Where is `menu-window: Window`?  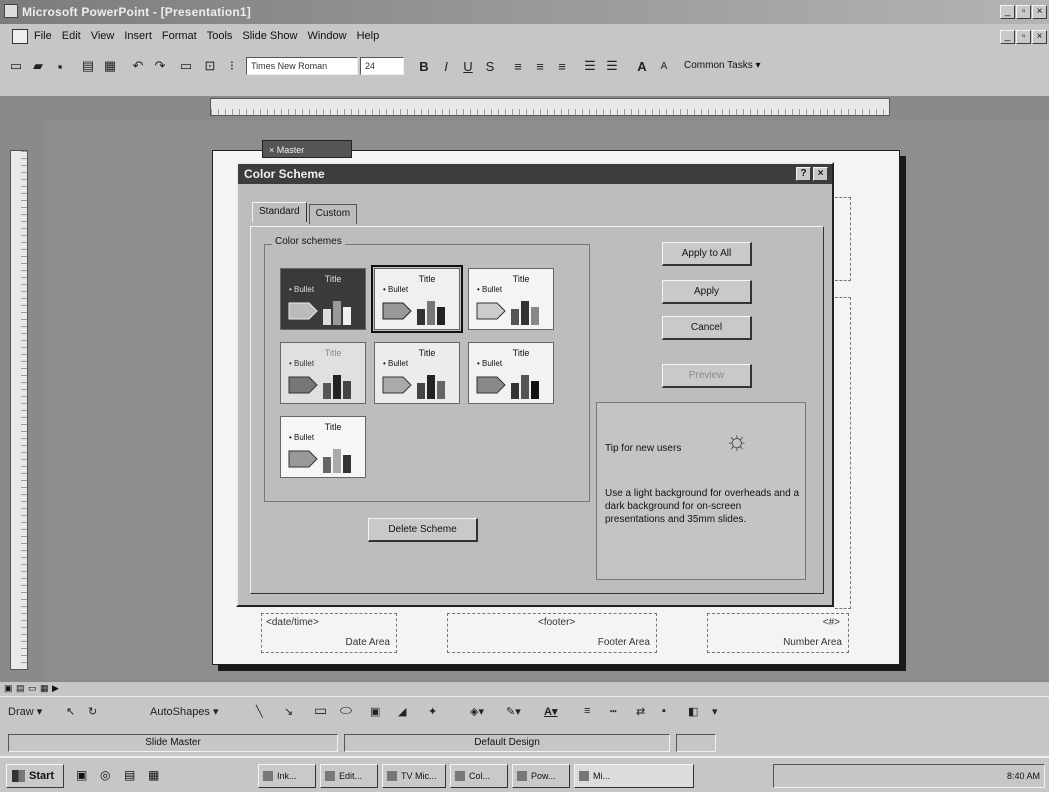
menu-window: Window is located at coordinates (326, 36).